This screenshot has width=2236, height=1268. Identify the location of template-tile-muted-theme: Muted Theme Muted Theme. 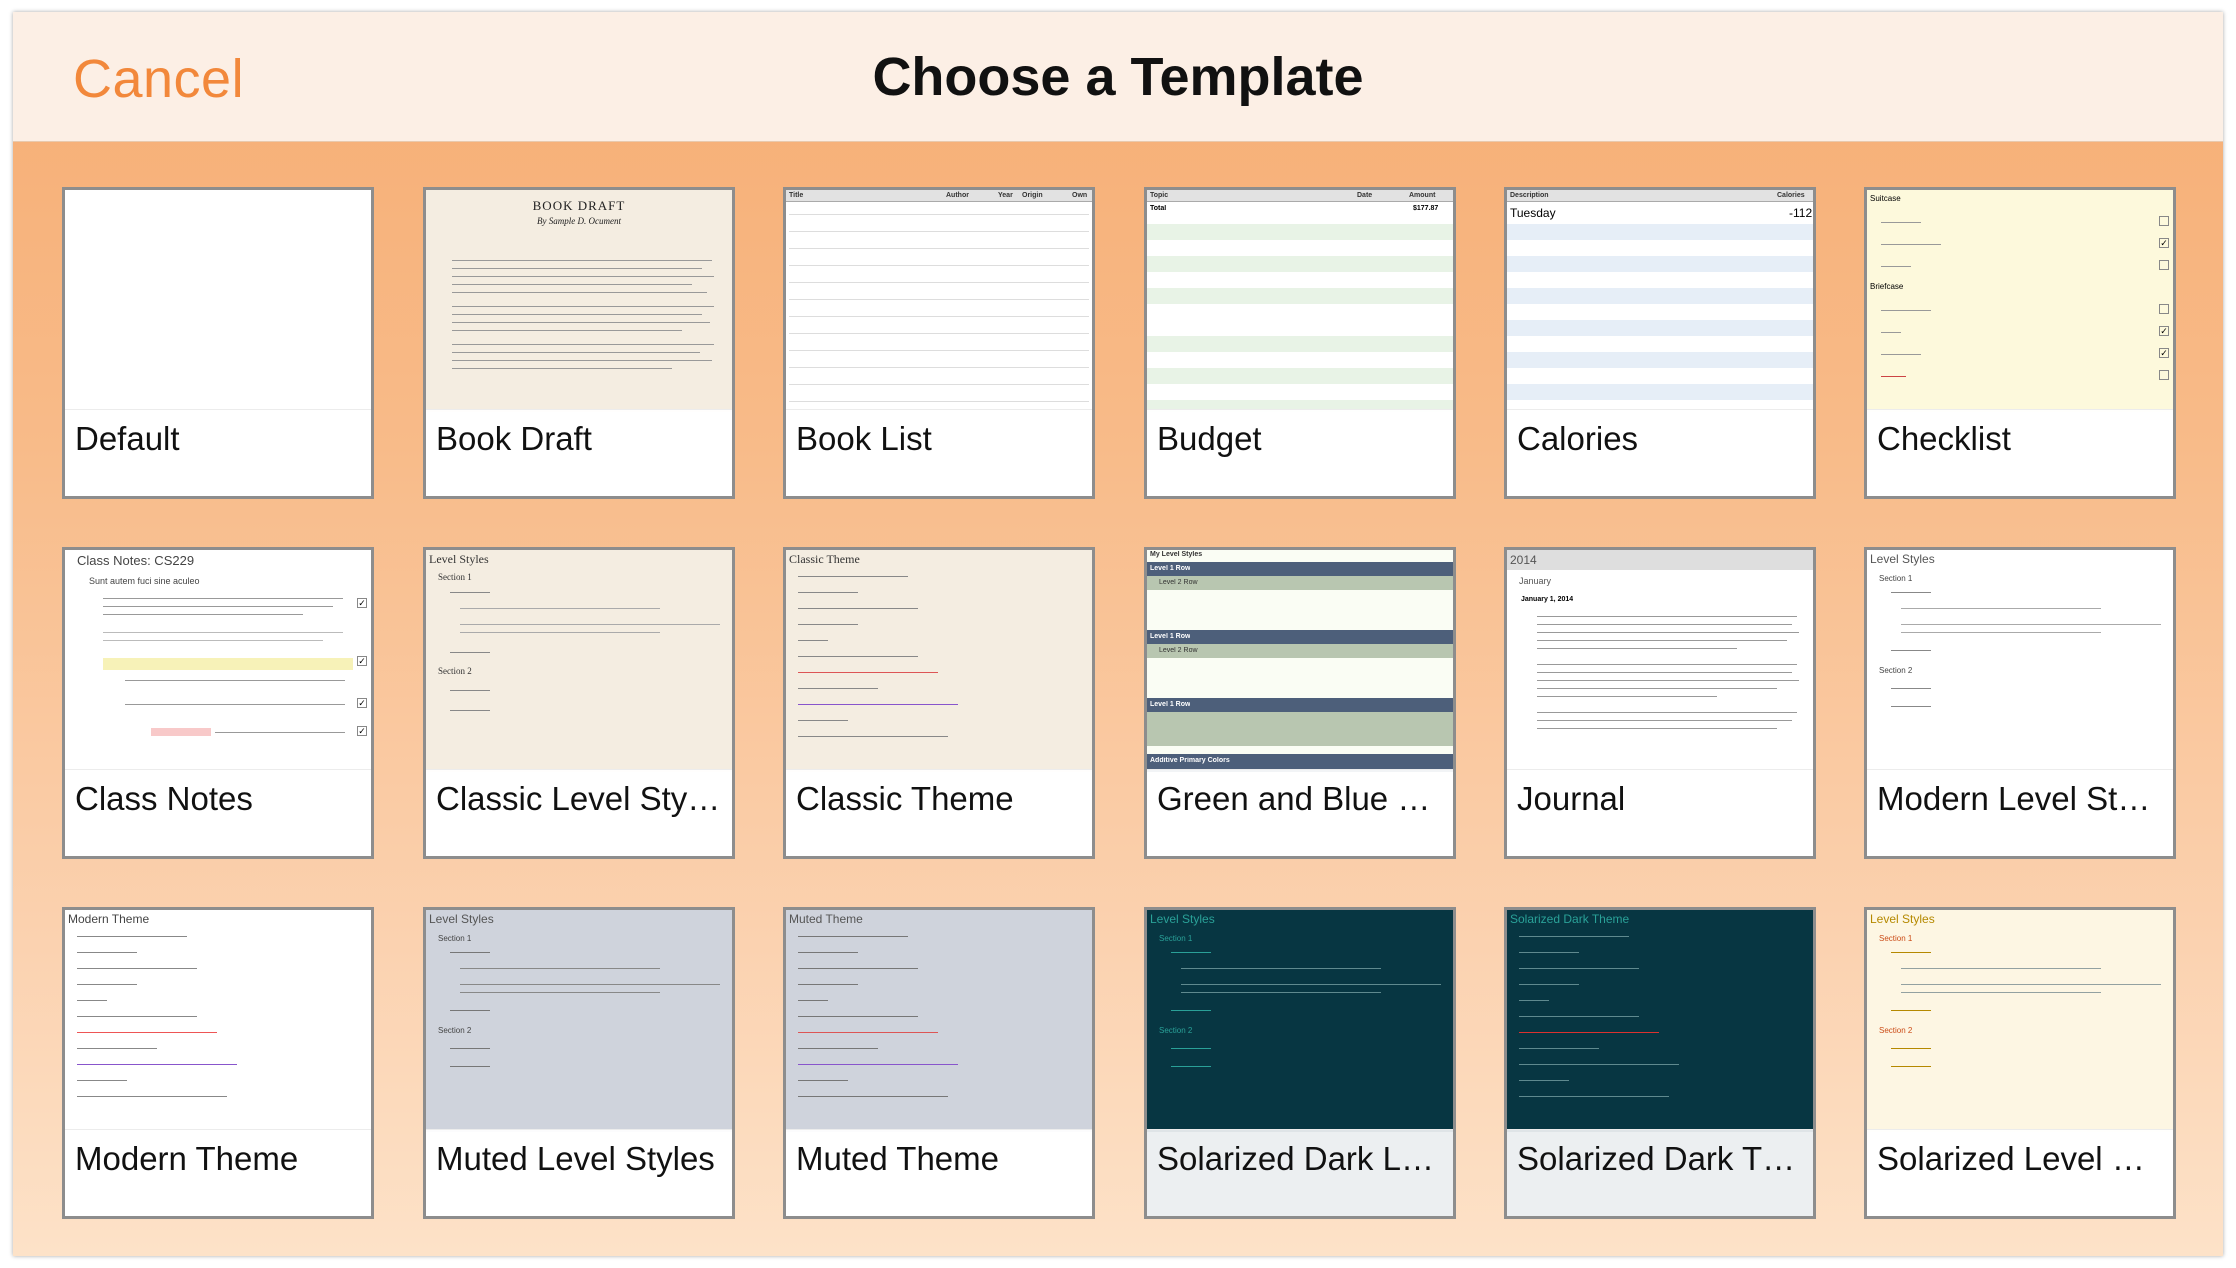
(939, 1063).